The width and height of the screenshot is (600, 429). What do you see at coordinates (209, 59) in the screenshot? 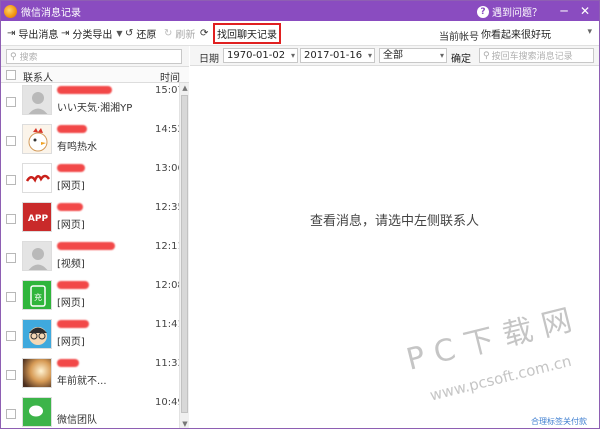
I see `date-label: 日期` at bounding box center [209, 59].